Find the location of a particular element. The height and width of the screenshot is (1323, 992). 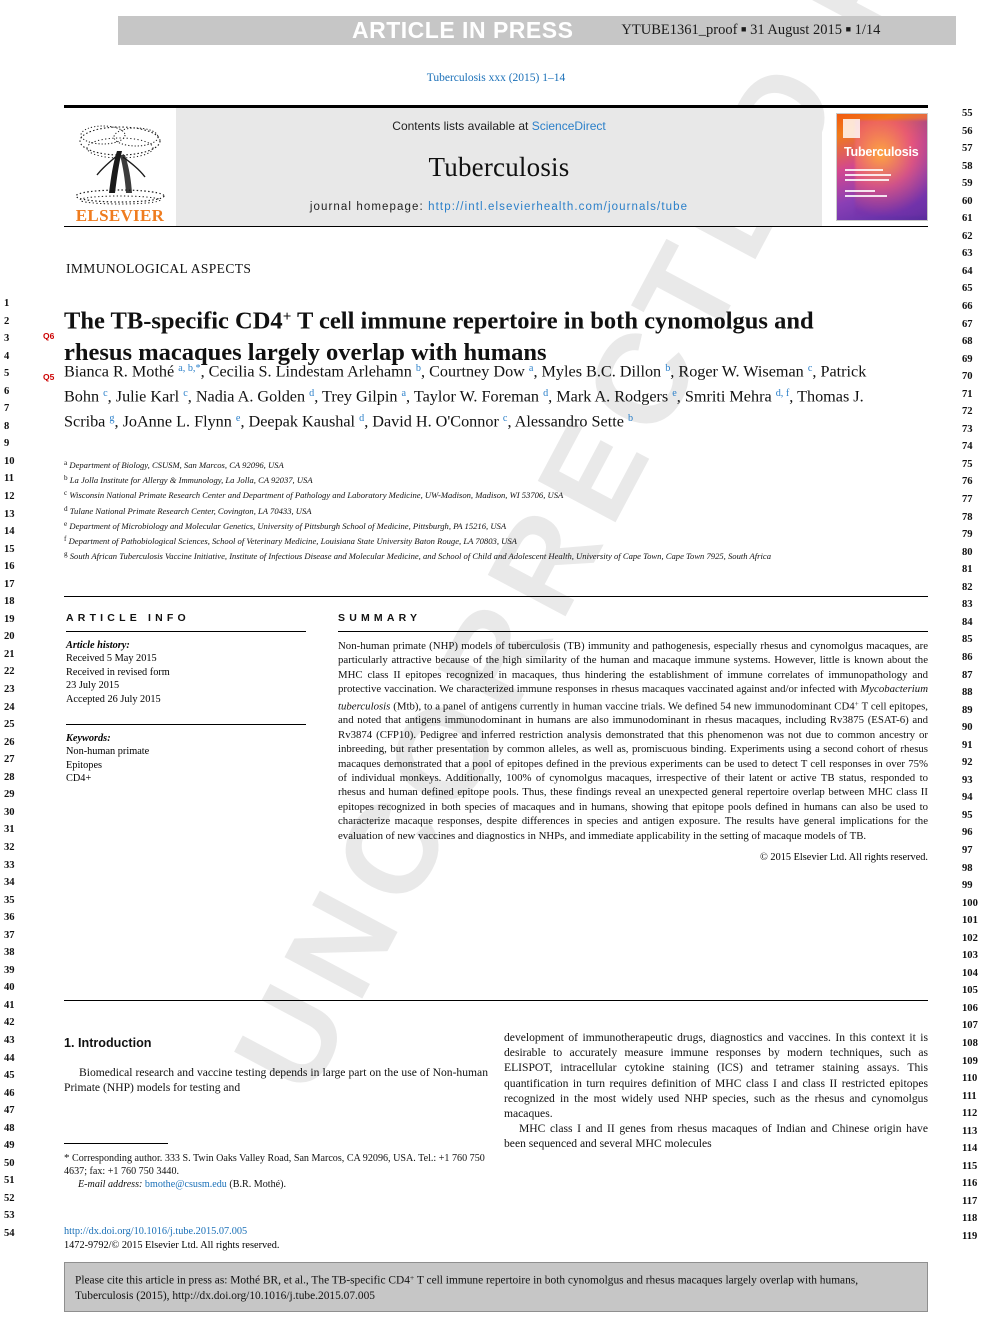

line-number: 59 is located at coordinates (967, 184).